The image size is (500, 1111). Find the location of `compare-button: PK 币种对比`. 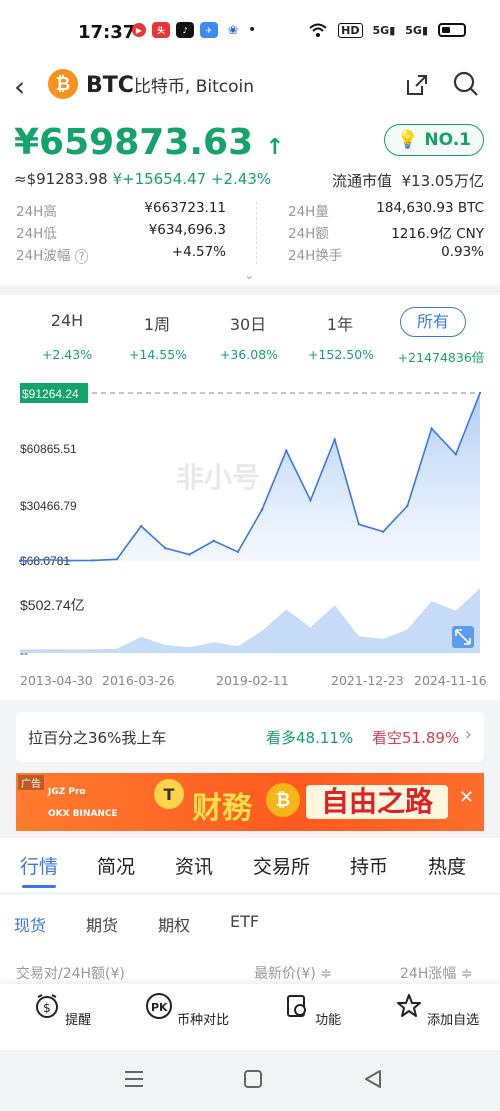

compare-button: PK 币种对比 is located at coordinates (187, 1010).